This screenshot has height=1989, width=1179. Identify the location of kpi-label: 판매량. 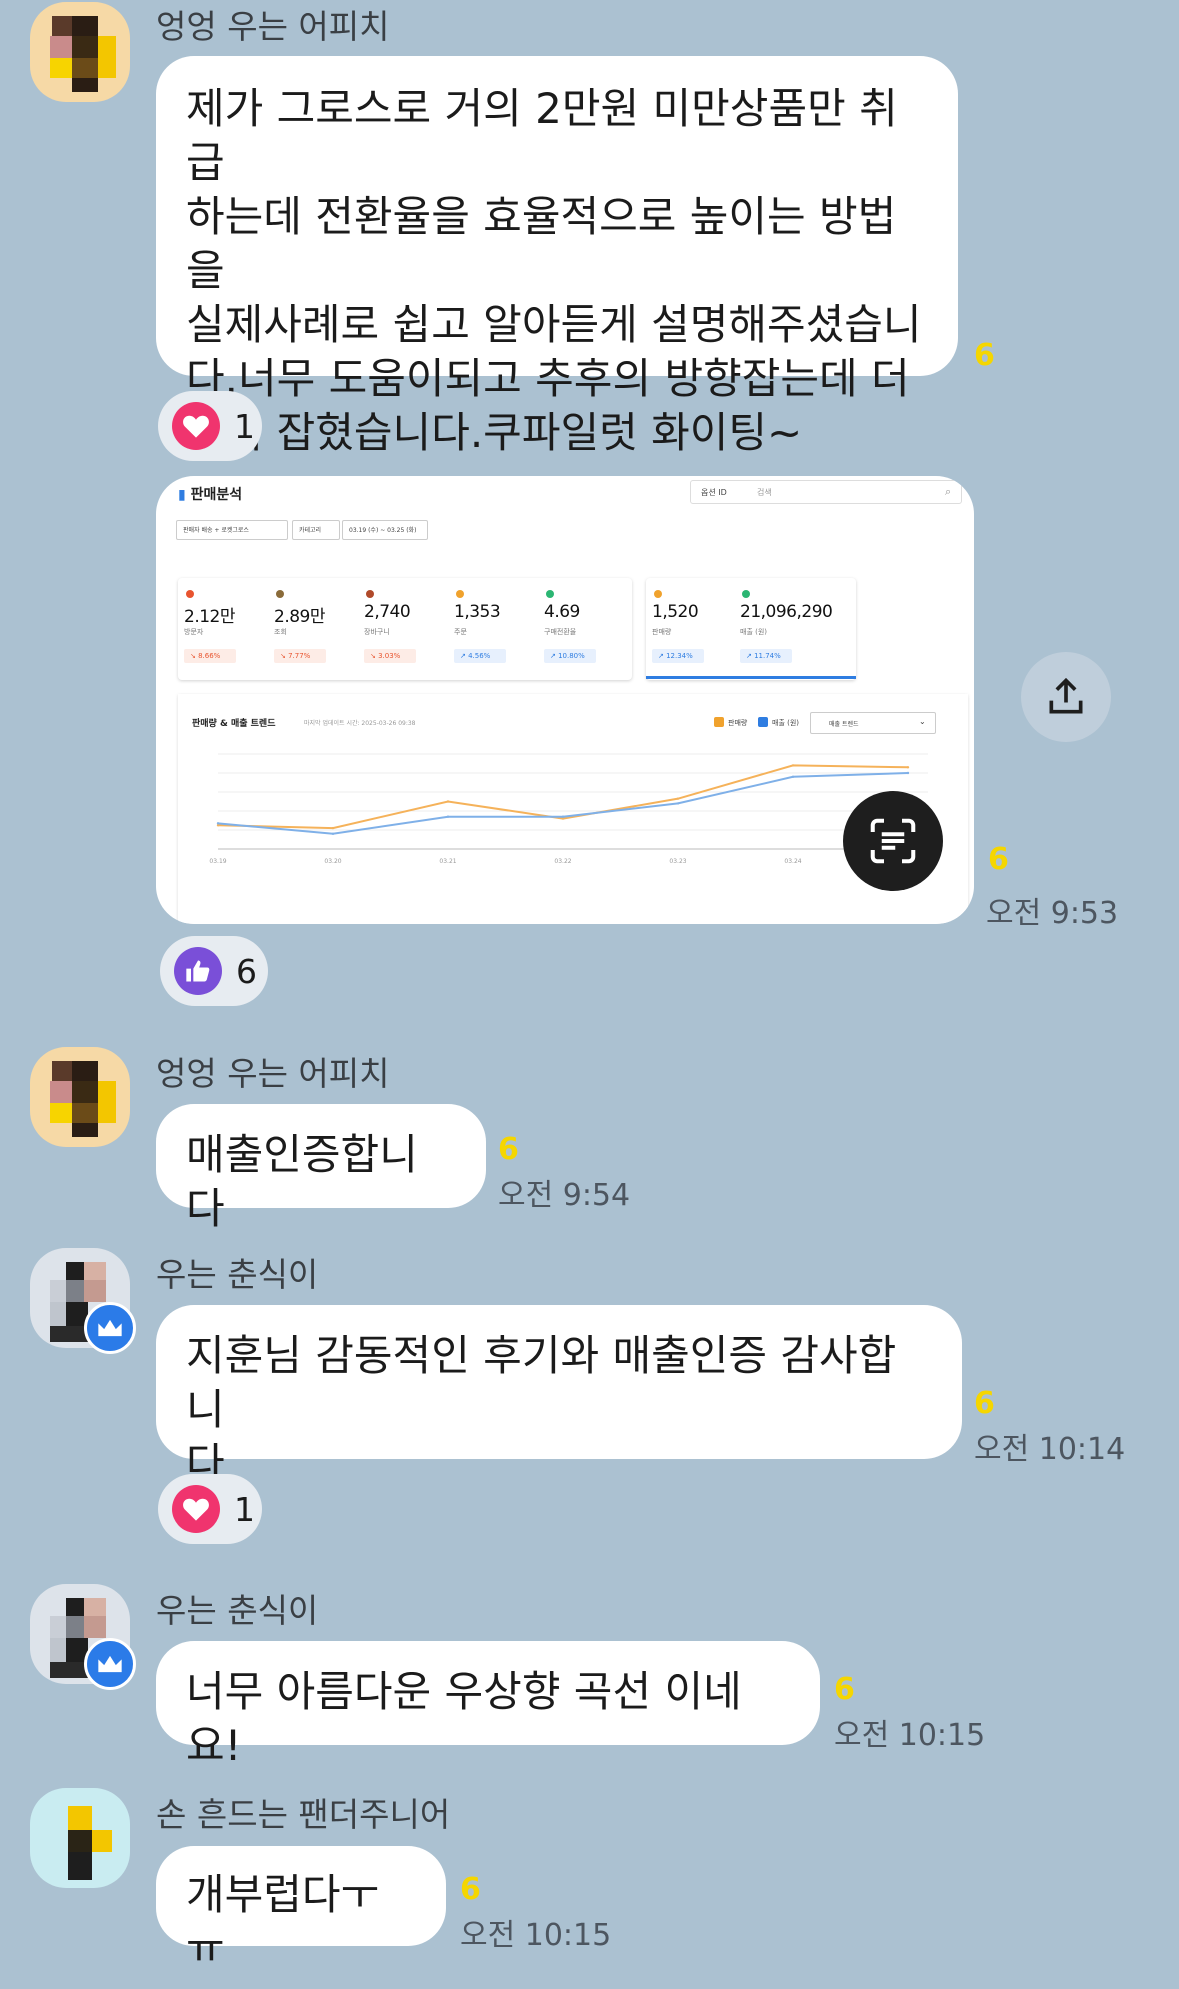
(662, 632).